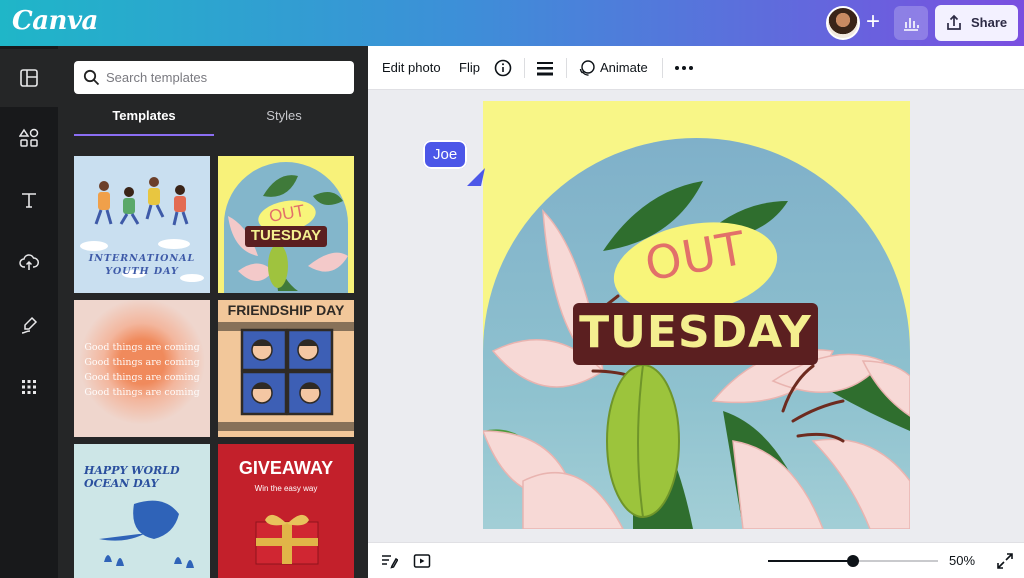  I want to click on search-box, so click(214, 77).